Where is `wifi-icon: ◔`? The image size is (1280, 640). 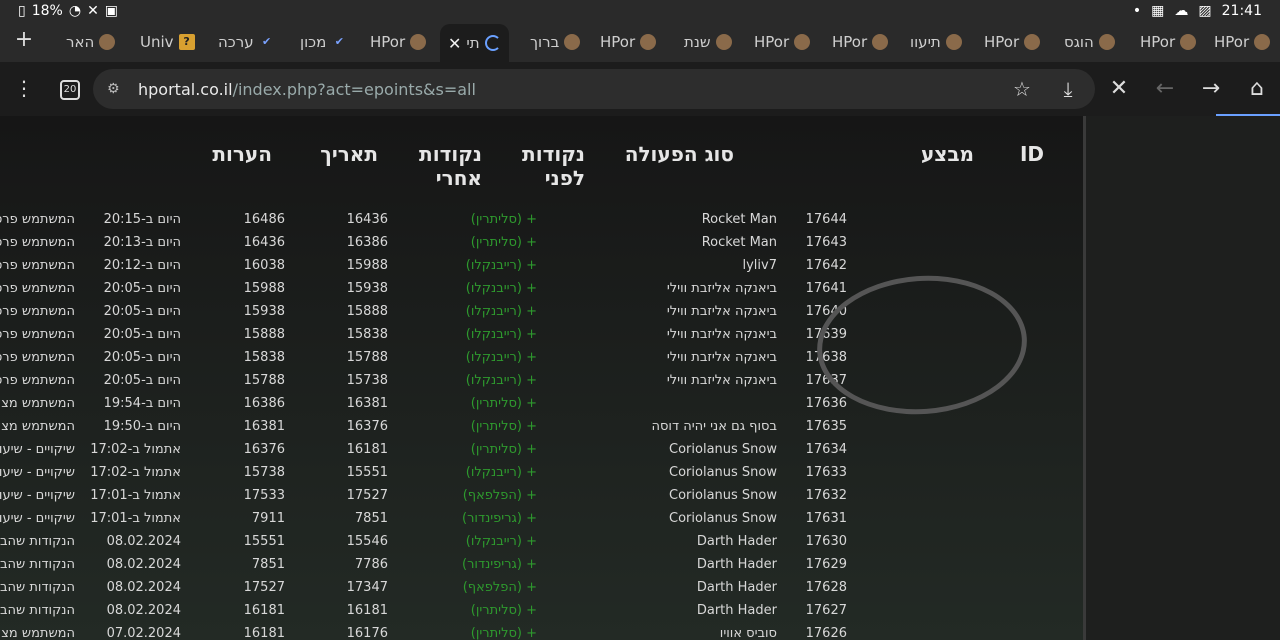 wifi-icon: ◔ is located at coordinates (75, 11).